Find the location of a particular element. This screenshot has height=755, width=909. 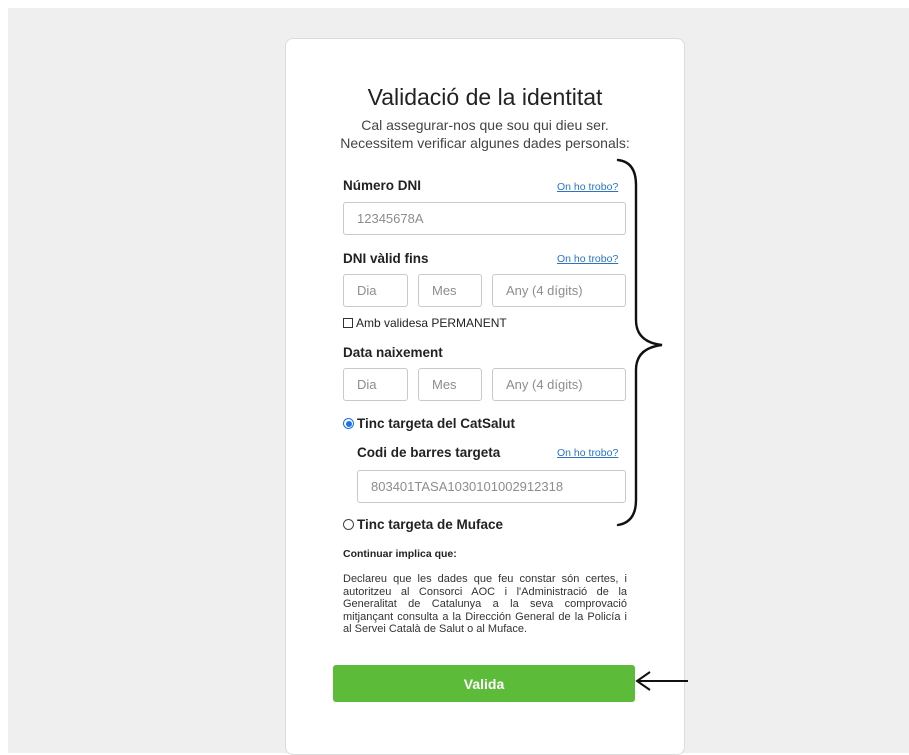

curly-brace-annotation is located at coordinates (639, 342).